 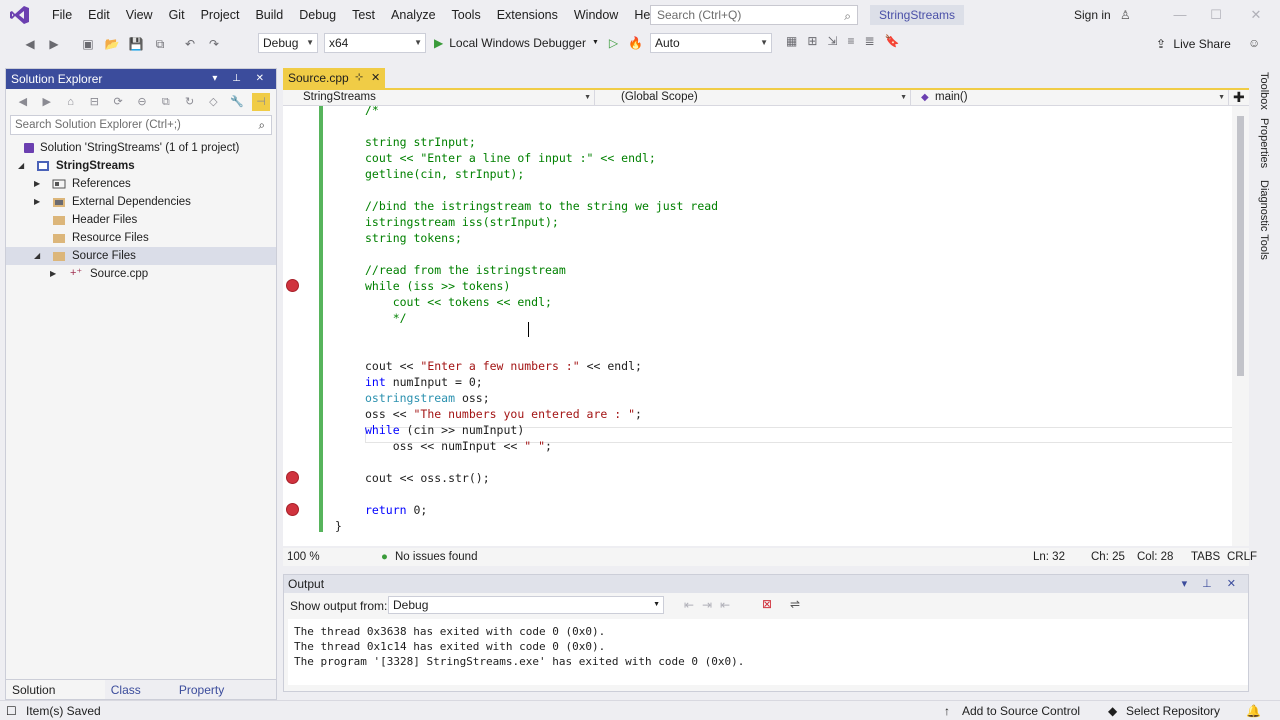 What do you see at coordinates (850, 41) in the screenshot?
I see `comment-icon: ≡` at bounding box center [850, 41].